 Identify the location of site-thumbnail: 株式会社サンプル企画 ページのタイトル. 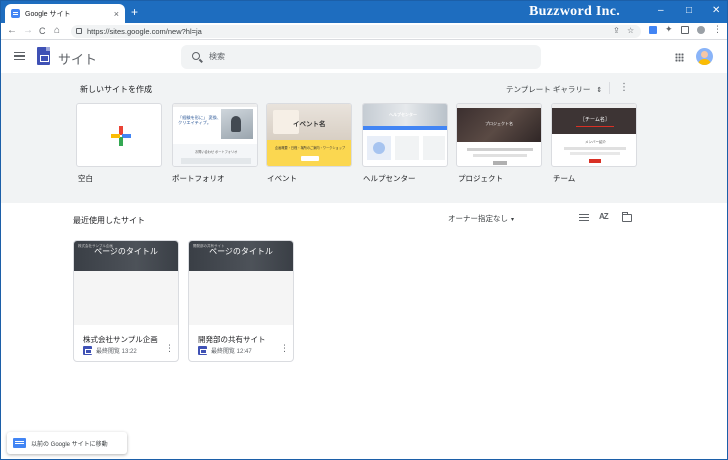
(126, 256).